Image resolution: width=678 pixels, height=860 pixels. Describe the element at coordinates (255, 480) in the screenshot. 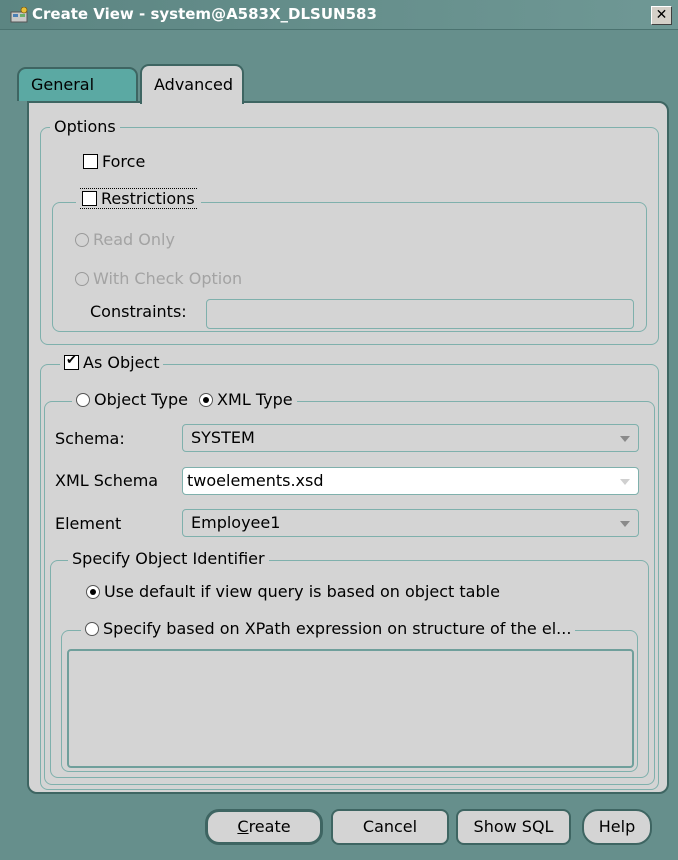

I see `xml-schema-value: twoelements.xsd` at that location.